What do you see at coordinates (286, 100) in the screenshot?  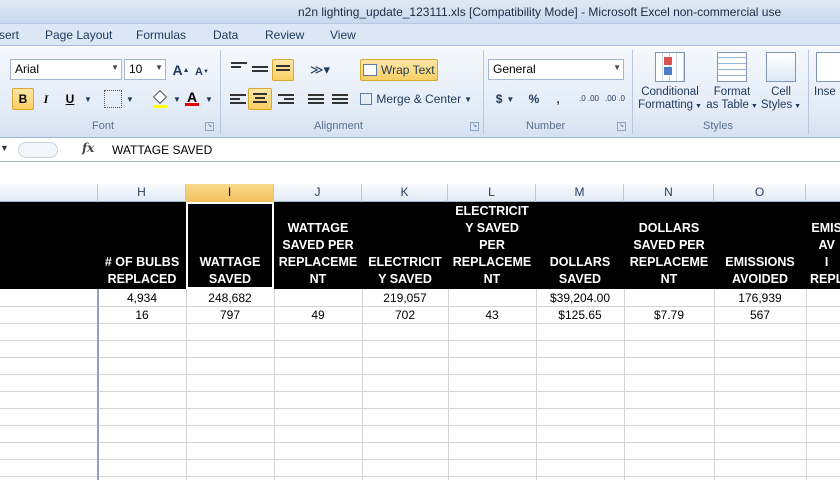 I see `align-right-icon` at bounding box center [286, 100].